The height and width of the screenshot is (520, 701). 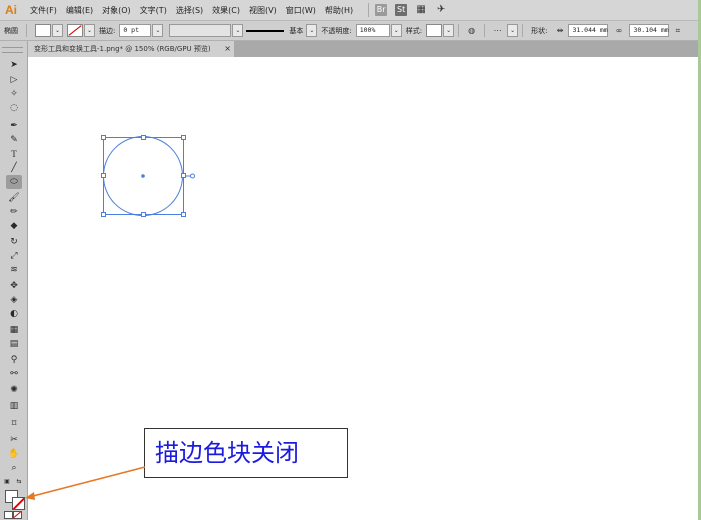 I want to click on constrain-proportions-icon: ∞, so click(x=618, y=30).